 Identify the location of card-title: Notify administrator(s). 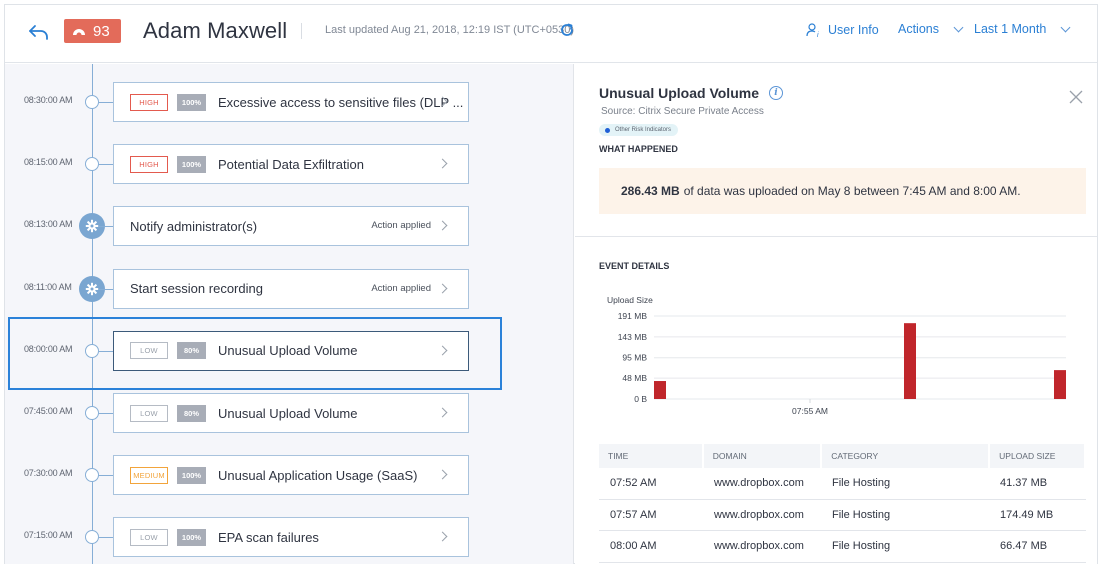
(194, 226).